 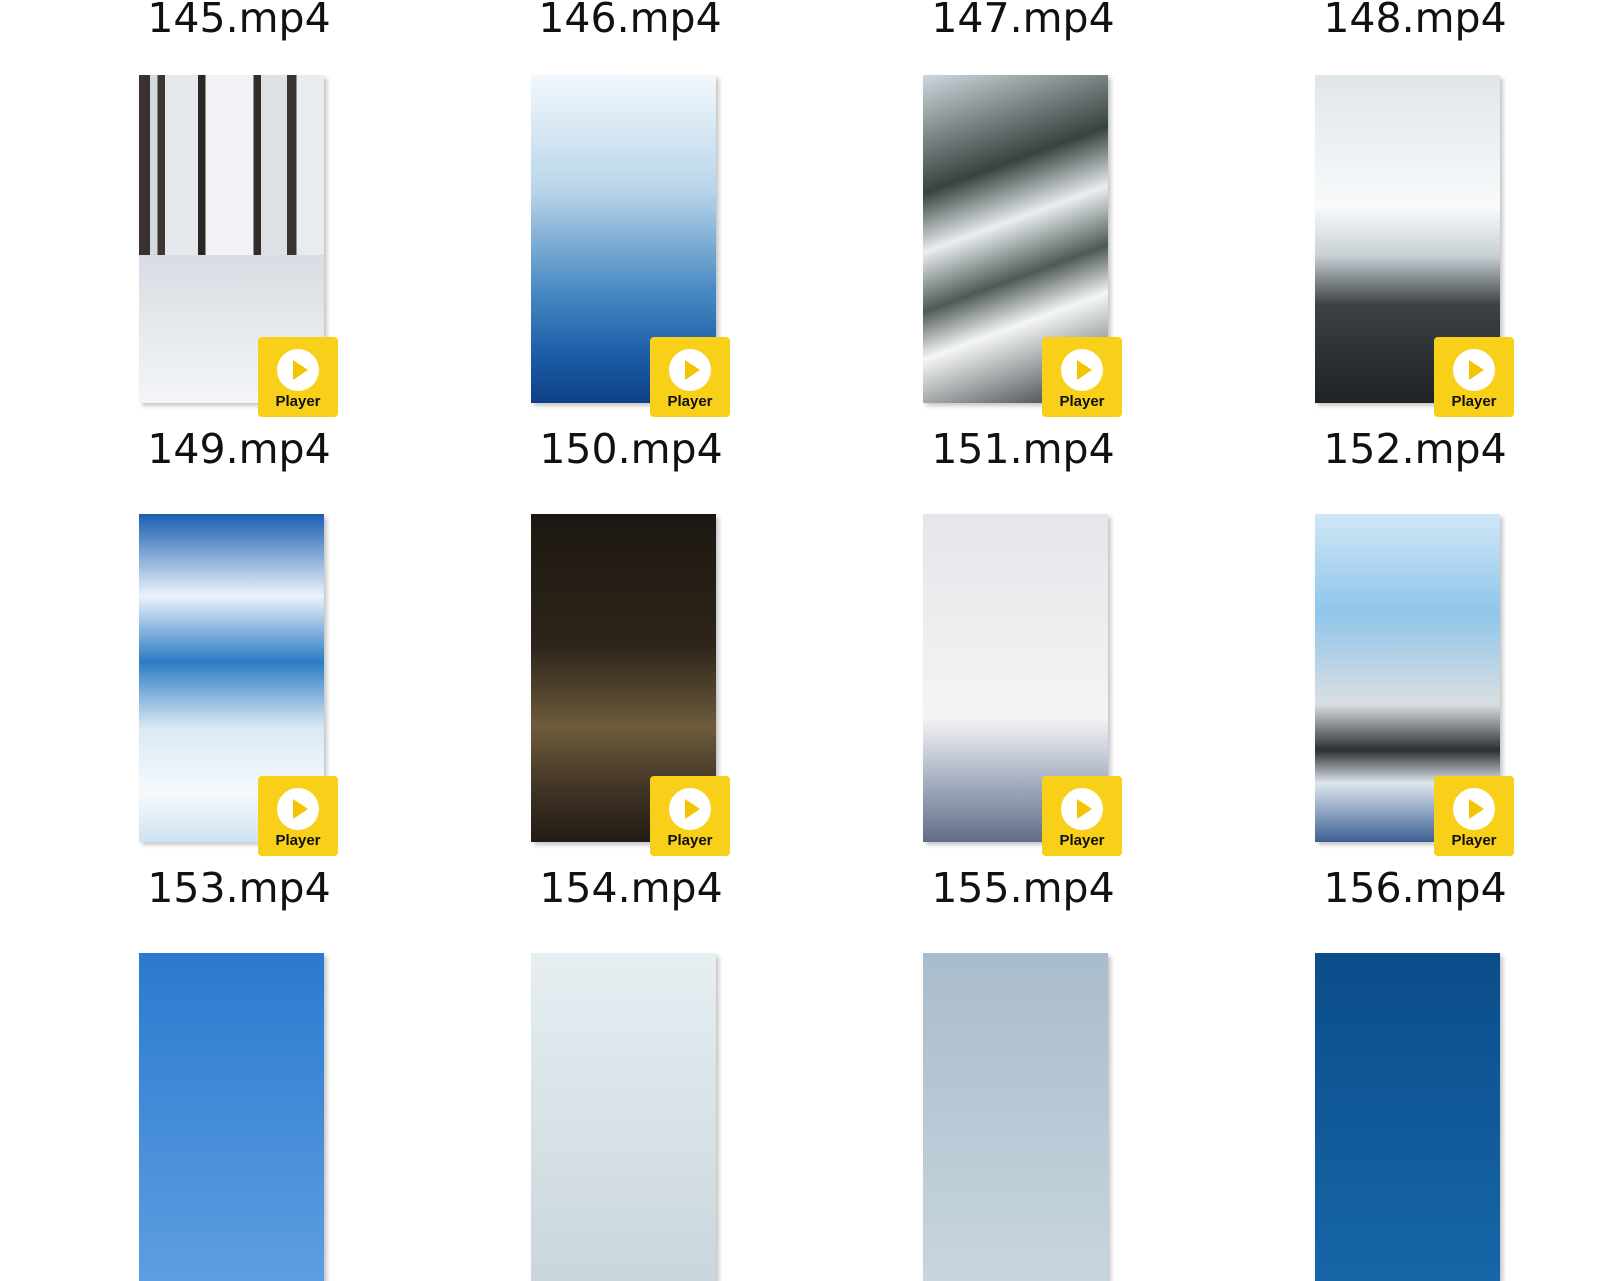 What do you see at coordinates (1415, 449) in the screenshot?
I see `file-name: 152.mp4` at bounding box center [1415, 449].